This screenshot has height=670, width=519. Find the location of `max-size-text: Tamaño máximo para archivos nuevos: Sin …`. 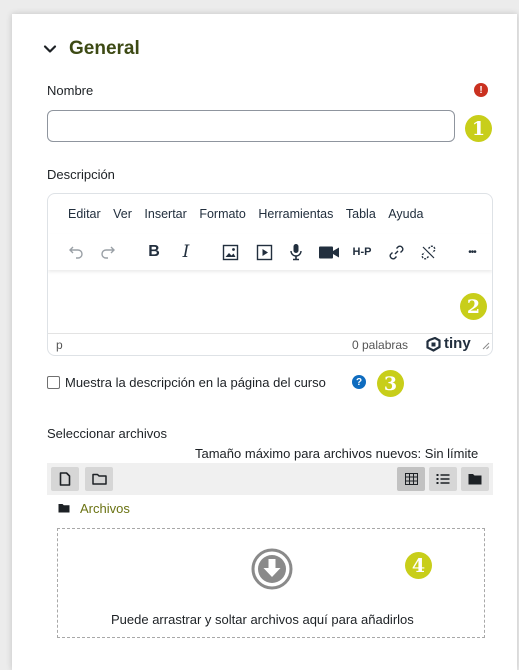

max-size-text: Tamaño máximo para archivos nuevos: Sin … is located at coordinates (337, 453).